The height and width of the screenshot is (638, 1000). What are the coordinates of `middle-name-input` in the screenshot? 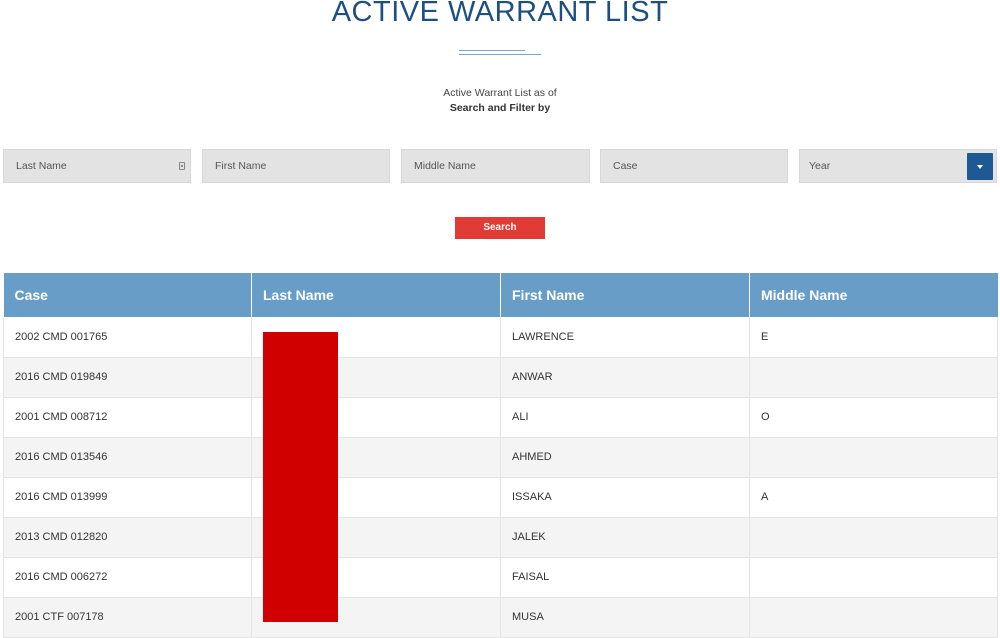 It's located at (495, 166).